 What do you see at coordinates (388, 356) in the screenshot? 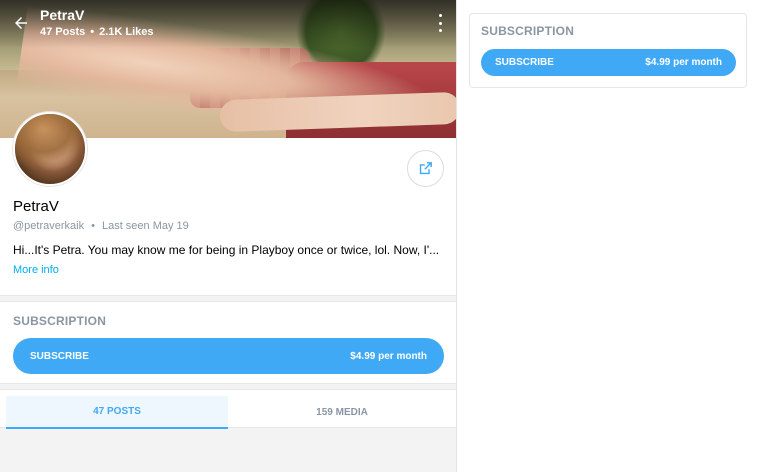
I see `subscribe-price: $4.99 per month` at bounding box center [388, 356].